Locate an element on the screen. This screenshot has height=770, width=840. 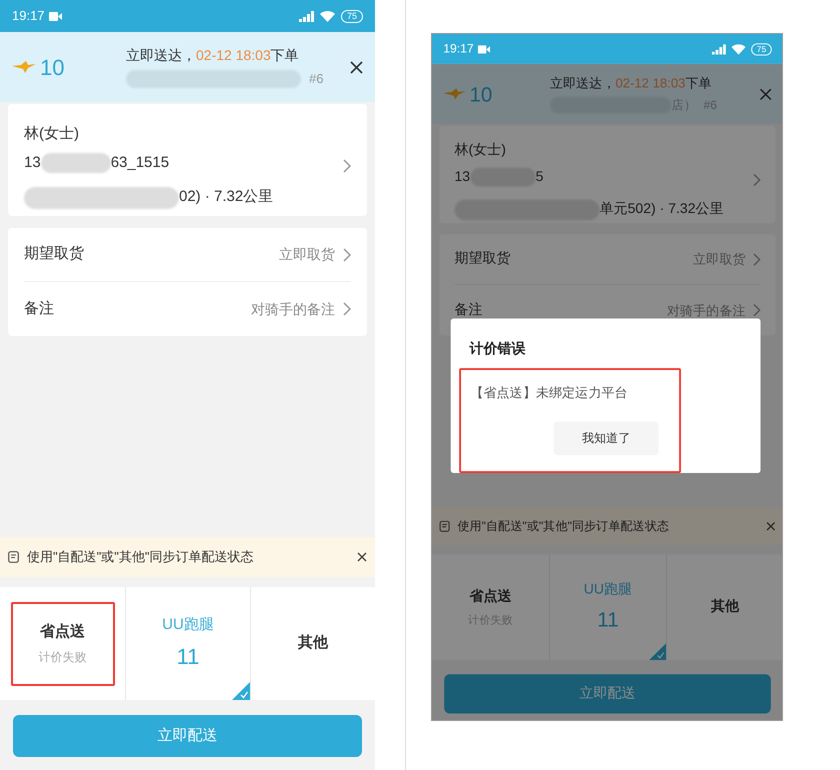
order-tag: #6 is located at coordinates (316, 79).